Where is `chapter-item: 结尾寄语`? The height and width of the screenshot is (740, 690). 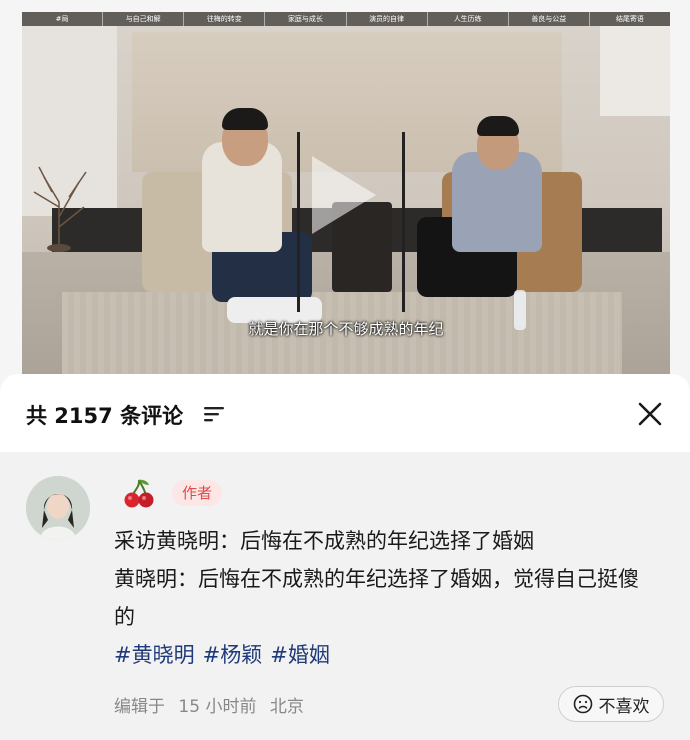
chapter-item: 结尾寄语 is located at coordinates (630, 19).